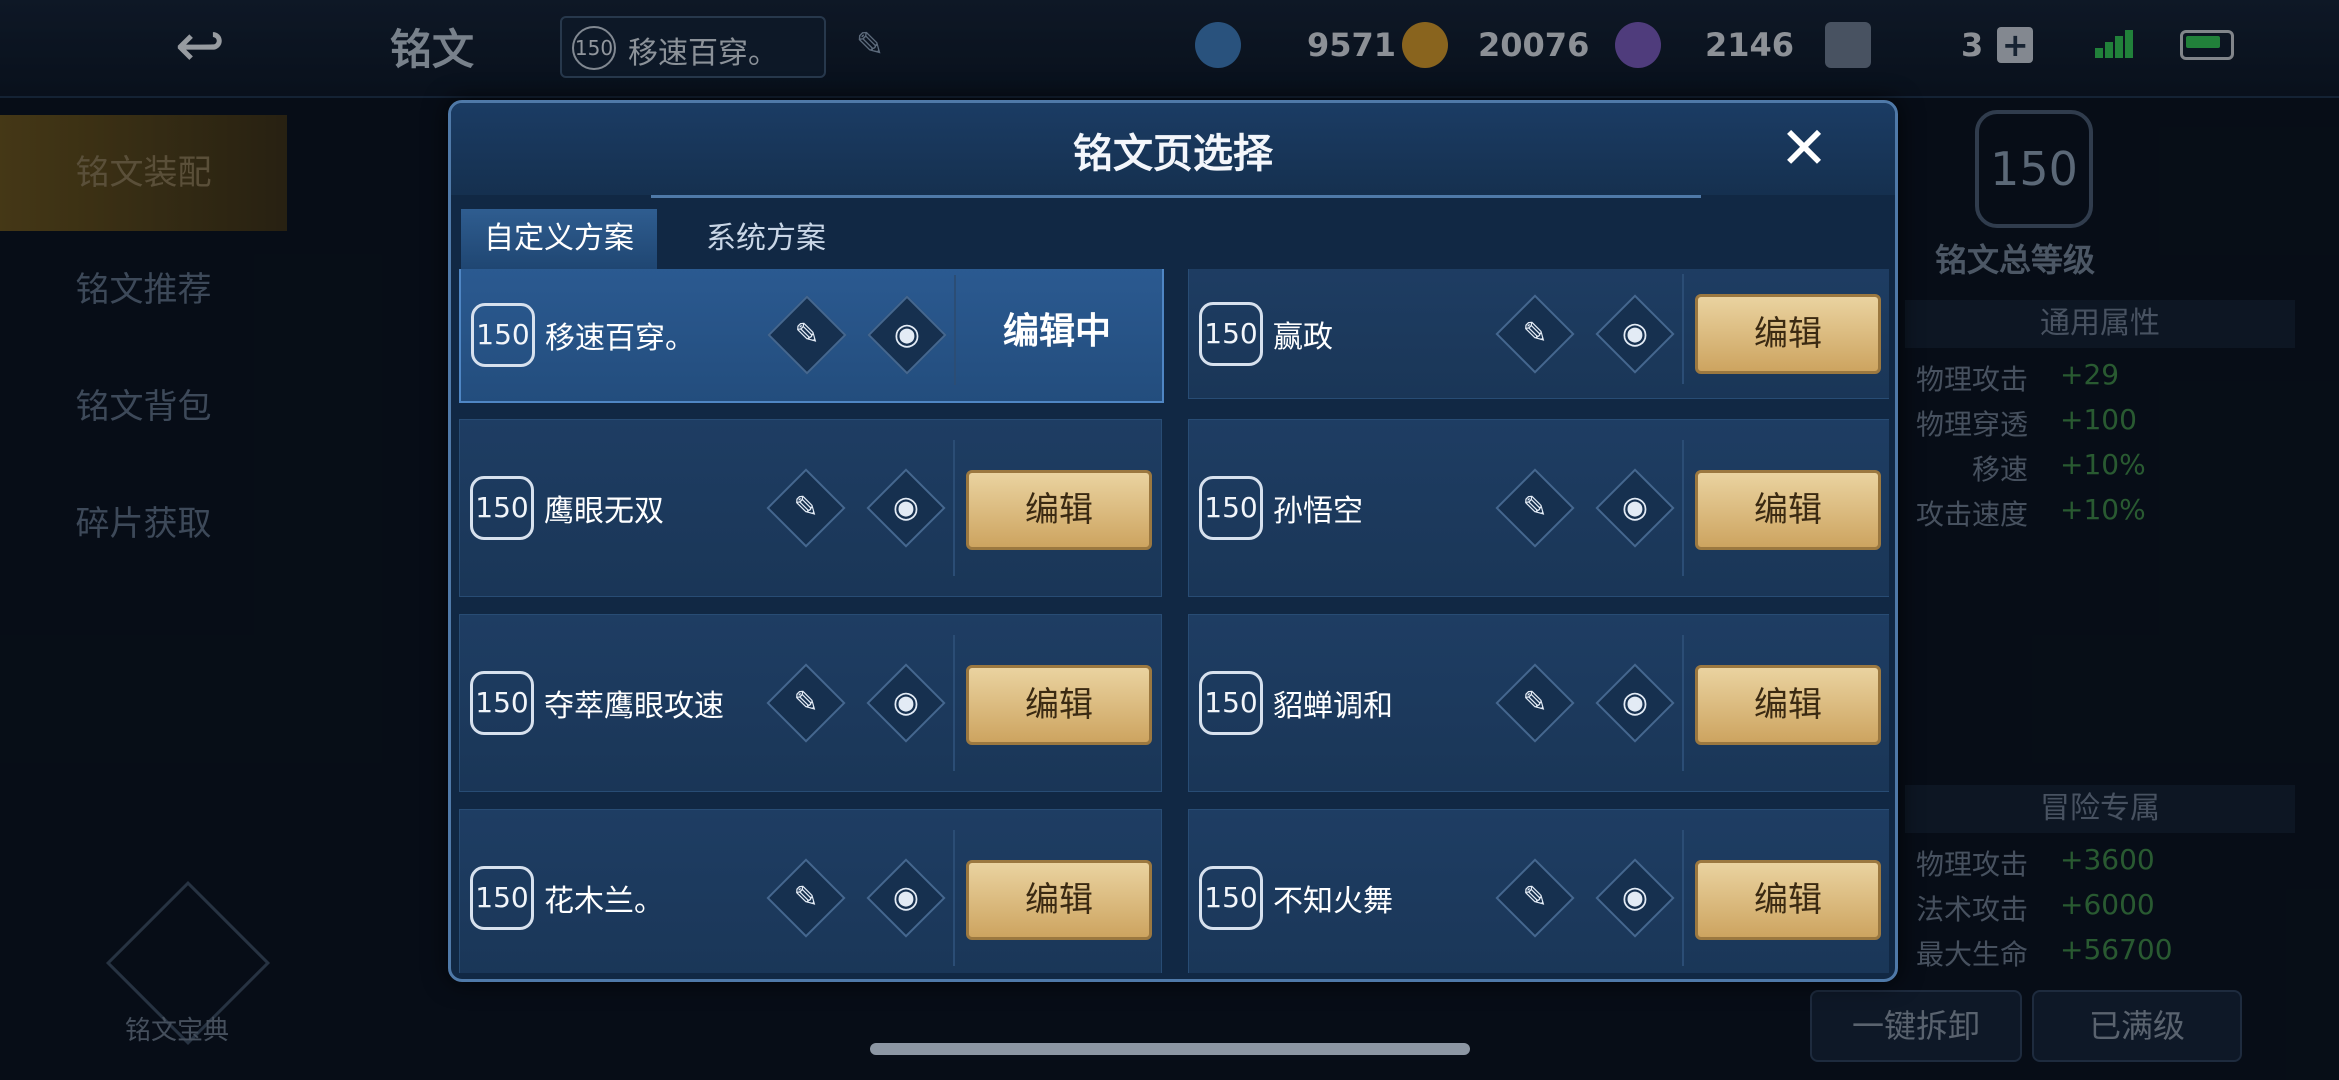 Image resolution: width=2339 pixels, height=1080 pixels. Describe the element at coordinates (559, 241) in the screenshot. I see `tab-custom: 自定义方案` at that location.